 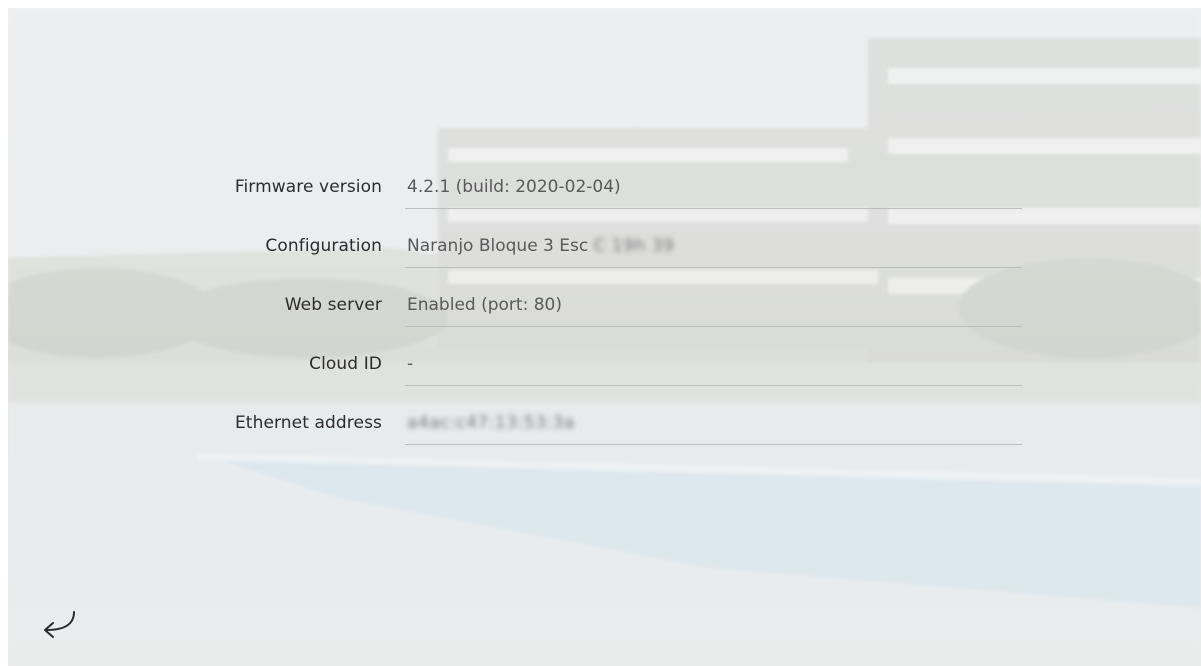 I want to click on ethernet-address-label: Ethernet address, so click(x=308, y=423).